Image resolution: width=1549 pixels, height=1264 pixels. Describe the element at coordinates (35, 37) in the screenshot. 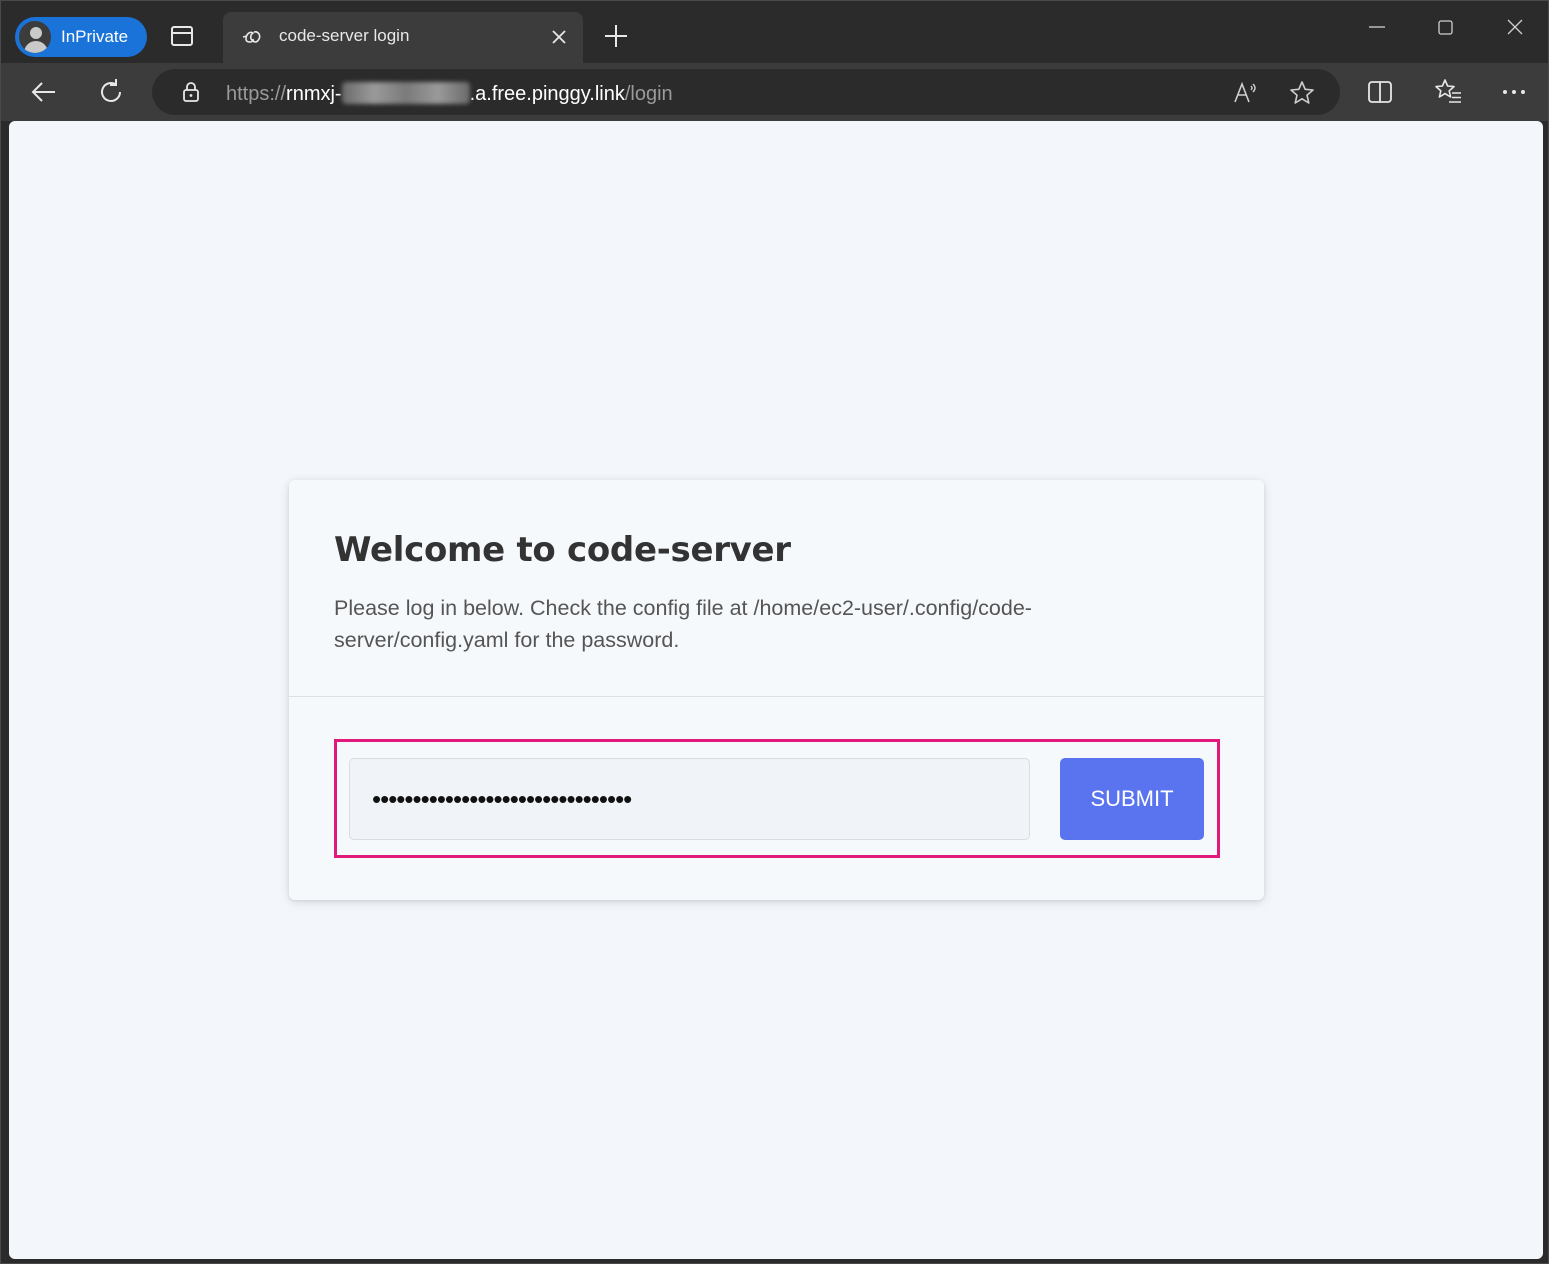

I see `profile-avatar-icon` at that location.